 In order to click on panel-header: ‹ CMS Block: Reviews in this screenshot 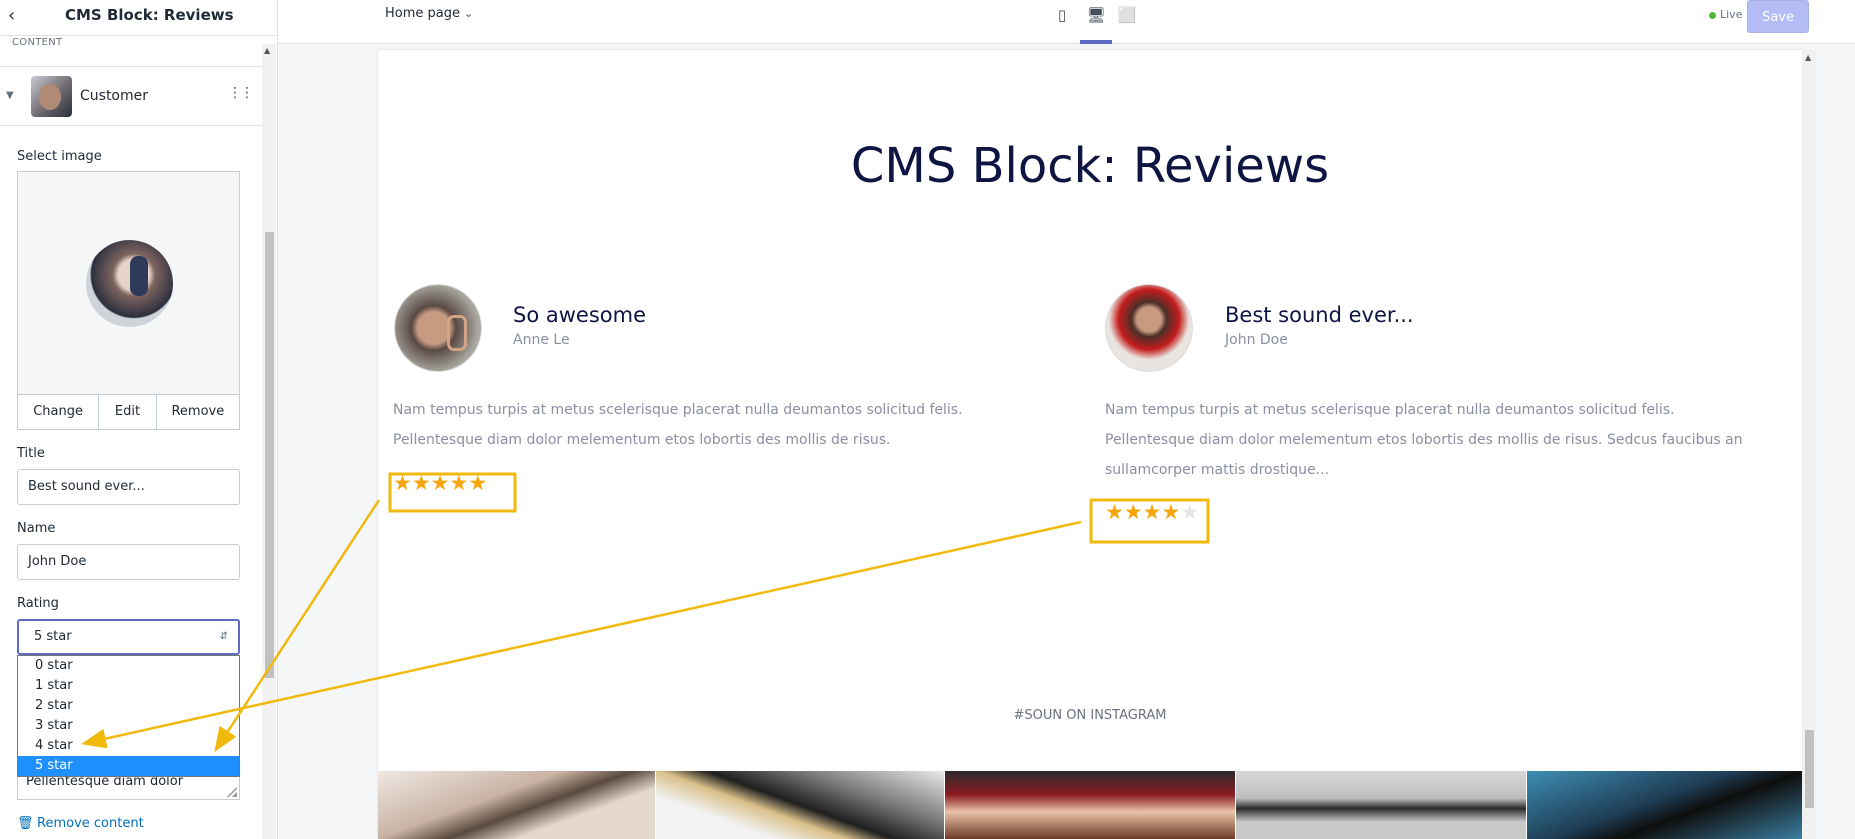, I will do `click(138, 18)`.